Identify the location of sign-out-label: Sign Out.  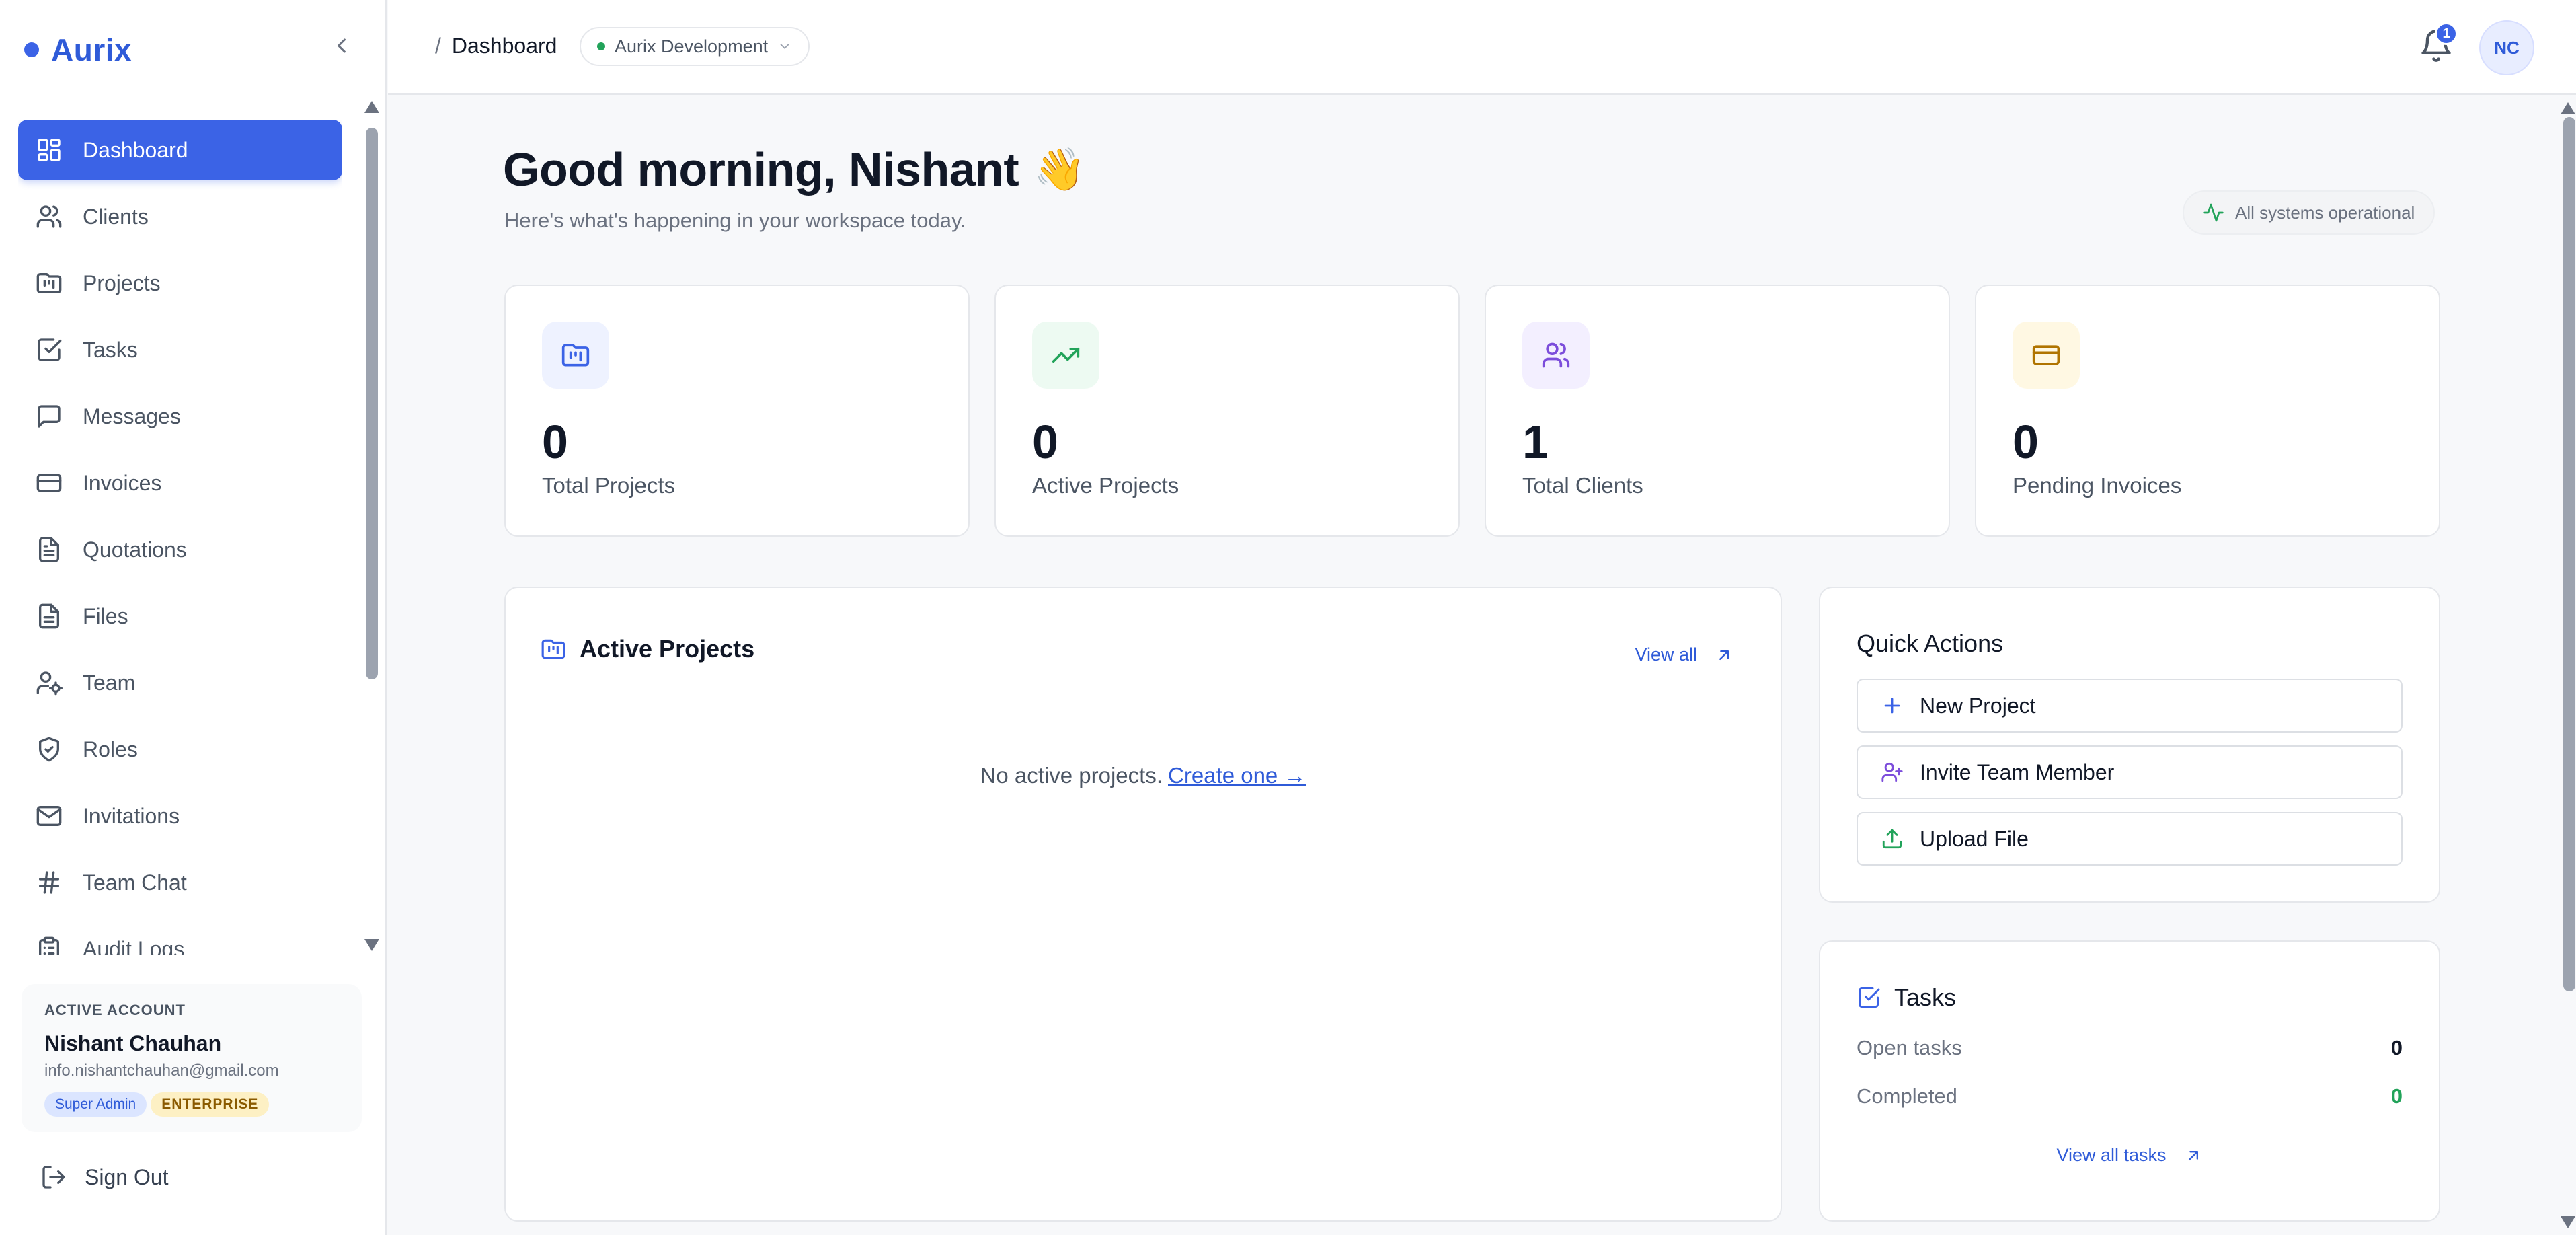
(127, 1176).